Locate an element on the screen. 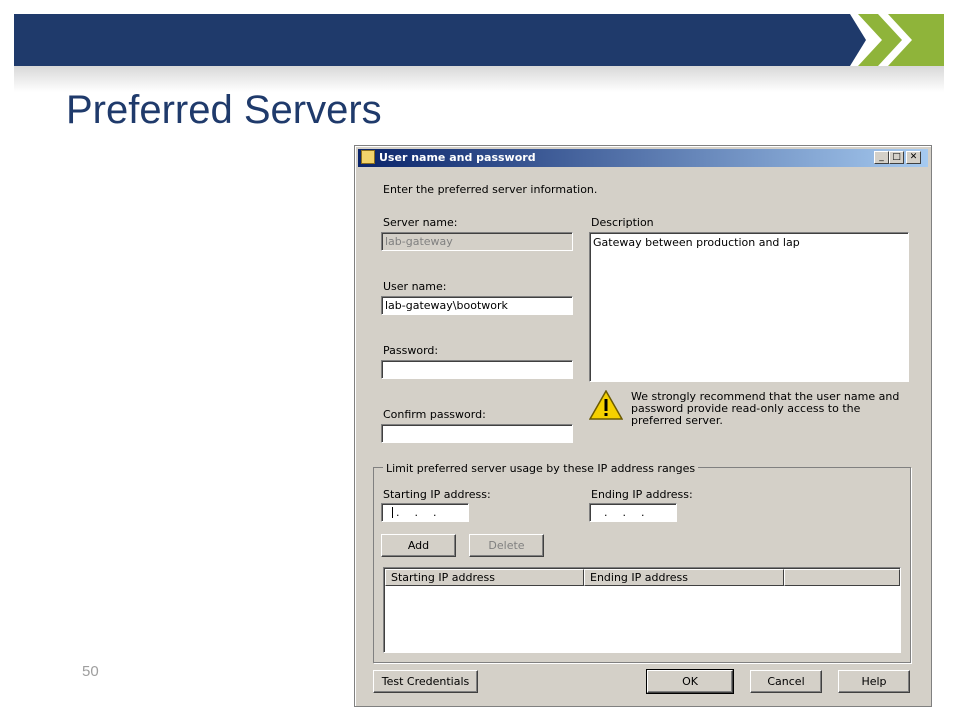  ending-ip-label: Ending IP address: is located at coordinates (642, 494).